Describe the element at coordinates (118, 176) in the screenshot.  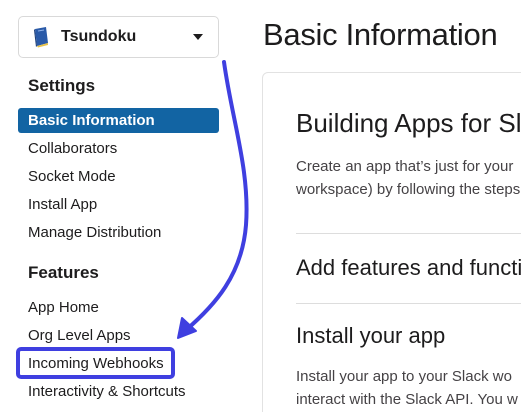
I see `sidebar-item-socket-mode: Socket Mode` at that location.